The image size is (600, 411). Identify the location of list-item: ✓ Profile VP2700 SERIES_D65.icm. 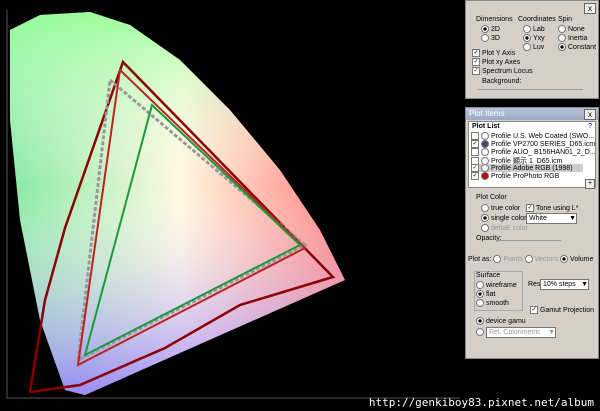
(533, 144).